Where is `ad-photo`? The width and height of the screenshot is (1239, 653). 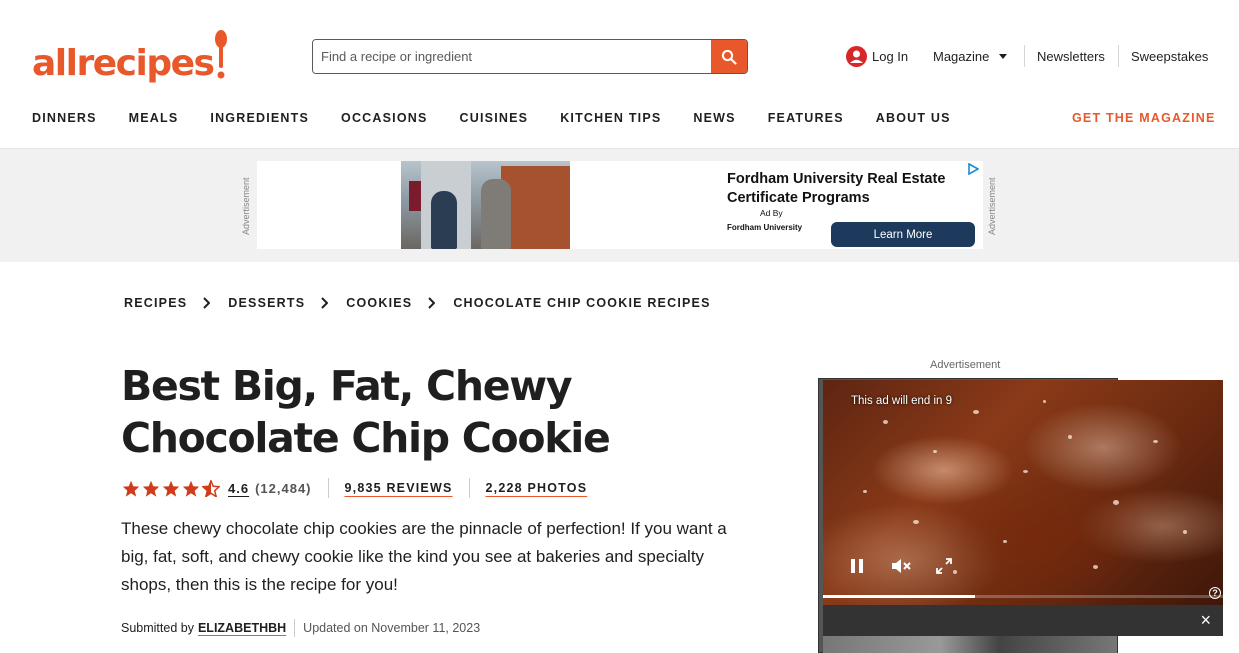
ad-photo is located at coordinates (485, 205).